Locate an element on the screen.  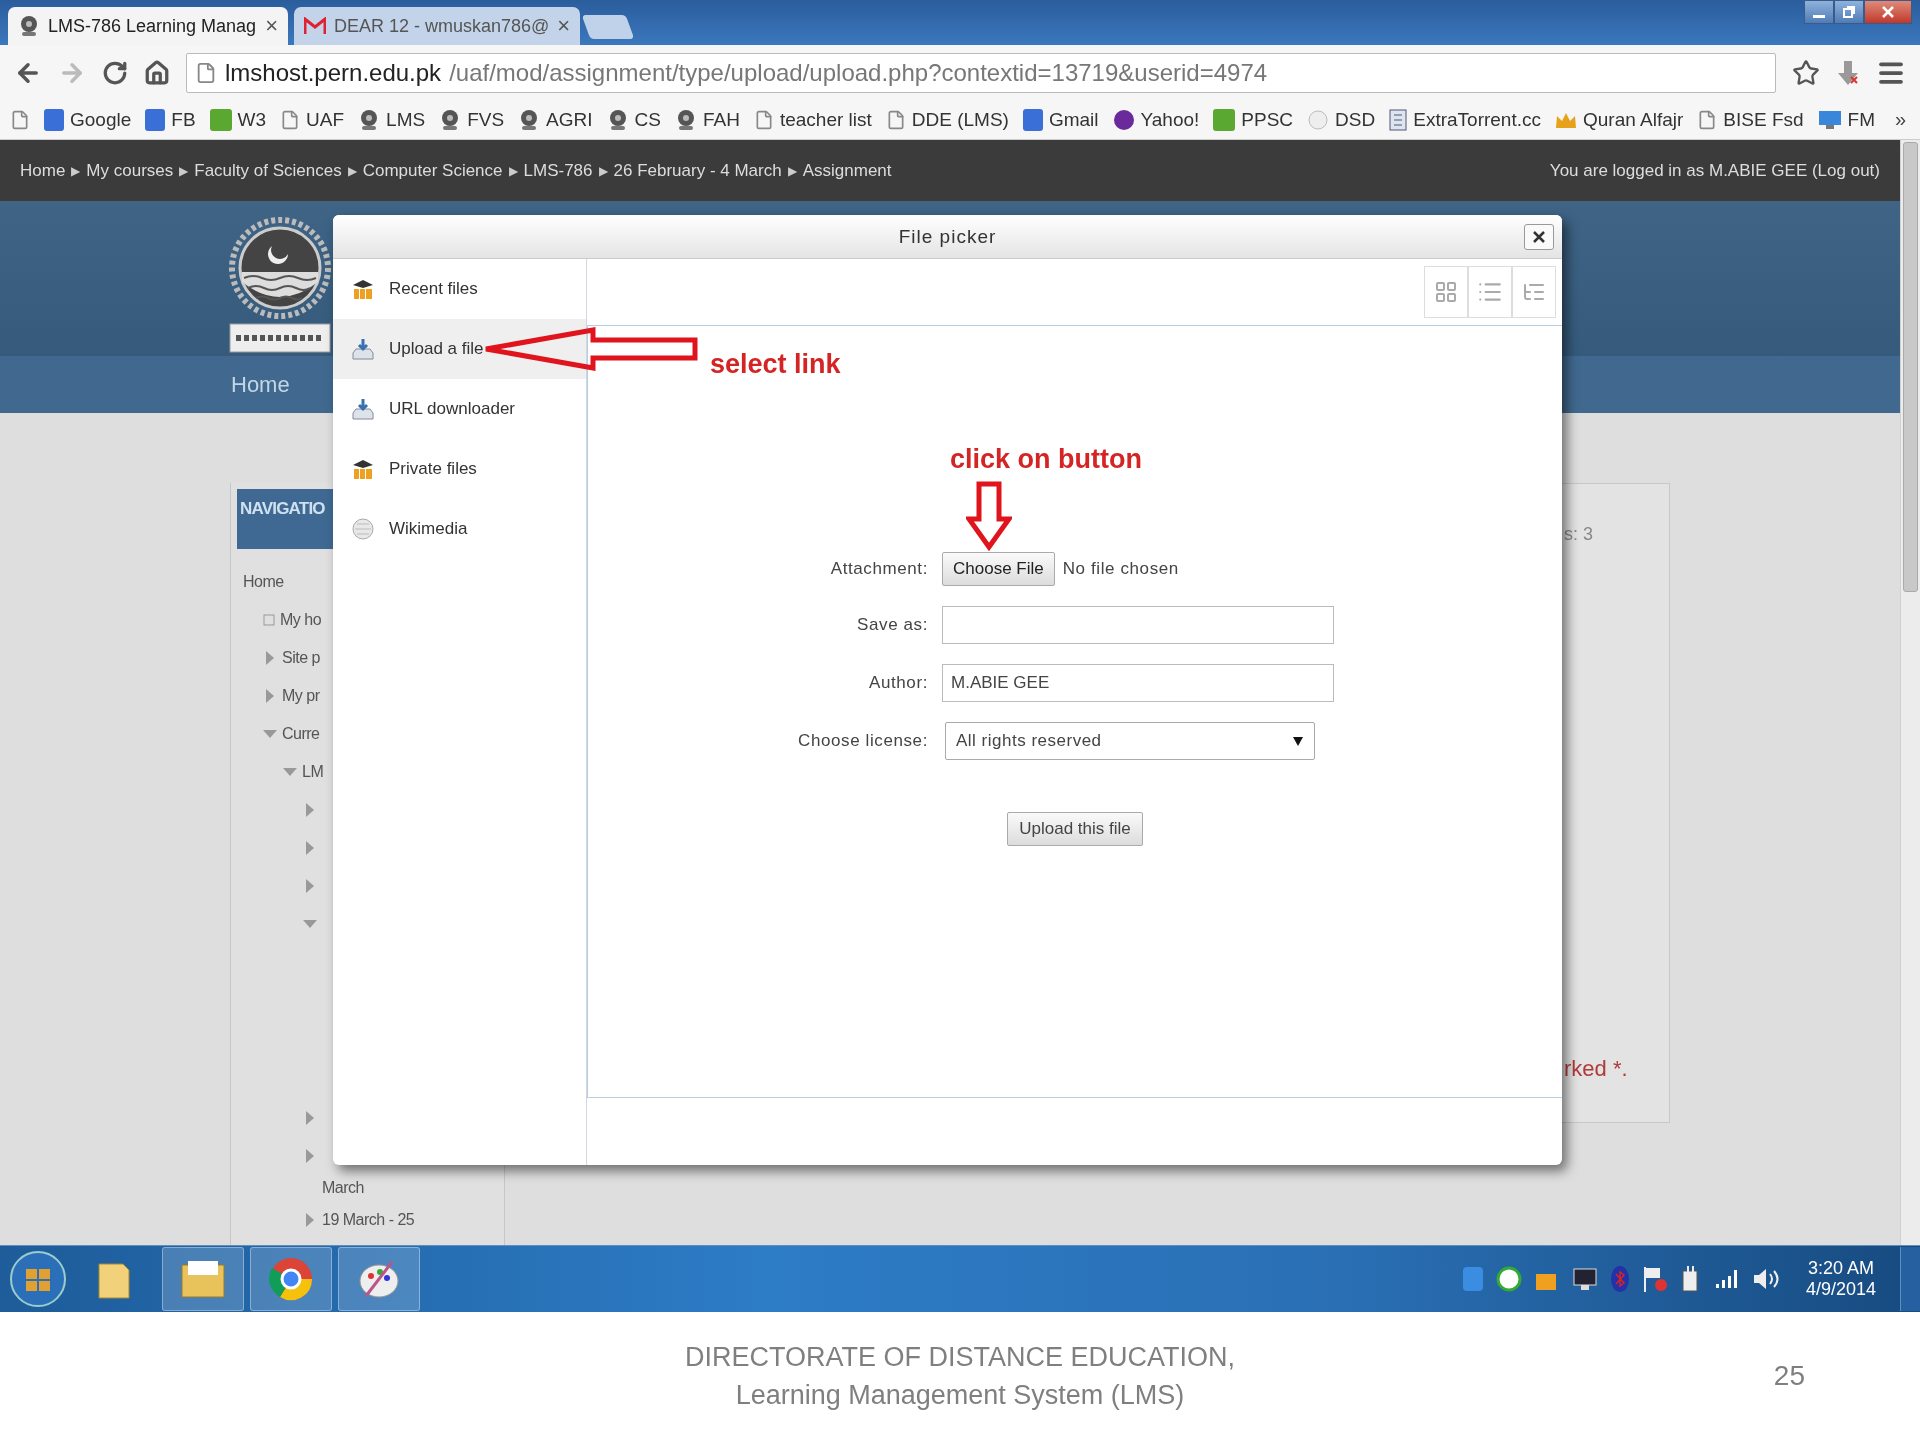
breadcrumb-link: 26 February - 4 March is located at coordinates (697, 170).